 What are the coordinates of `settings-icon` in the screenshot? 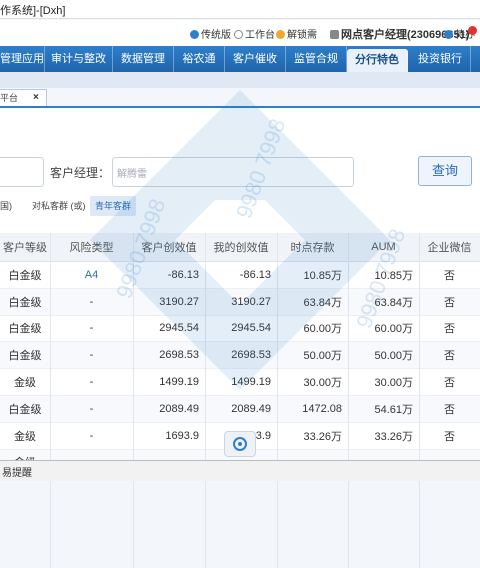 It's located at (240, 444).